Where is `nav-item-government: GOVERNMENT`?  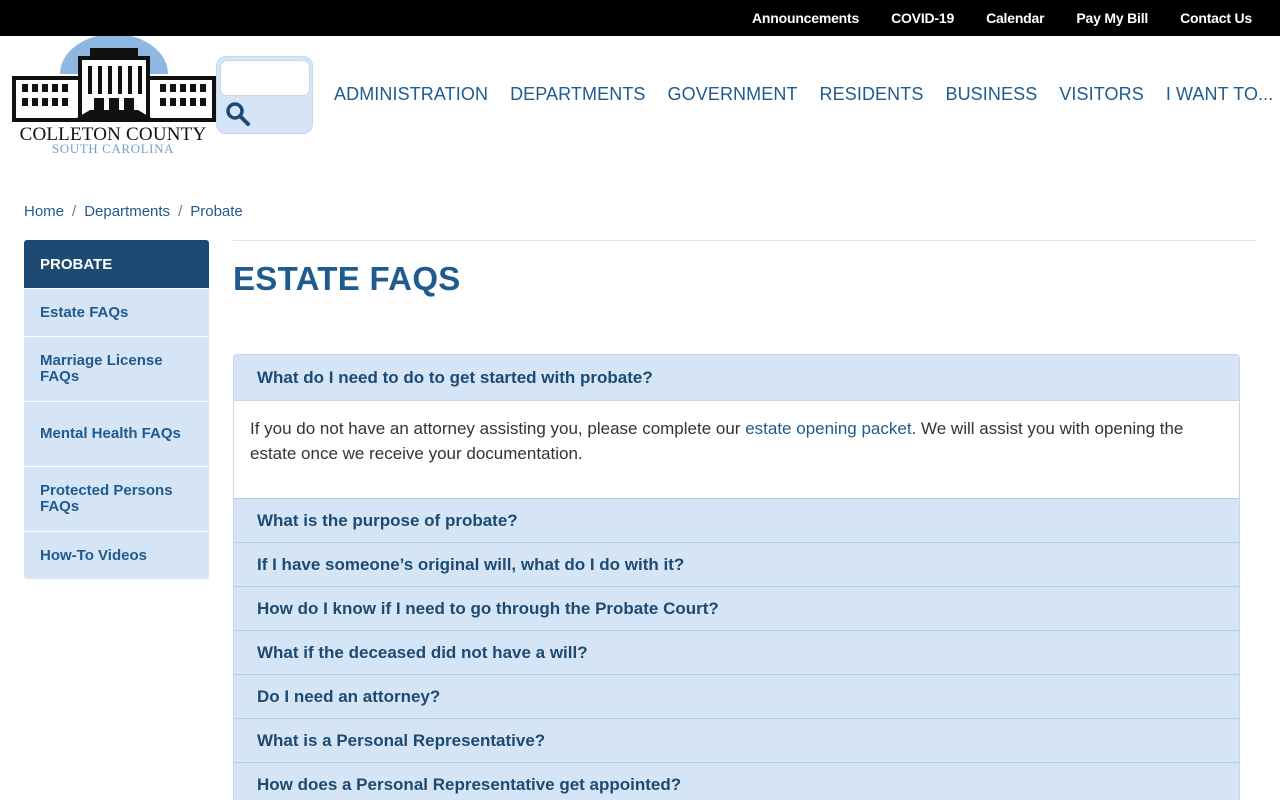
nav-item-government: GOVERNMENT is located at coordinates (733, 94).